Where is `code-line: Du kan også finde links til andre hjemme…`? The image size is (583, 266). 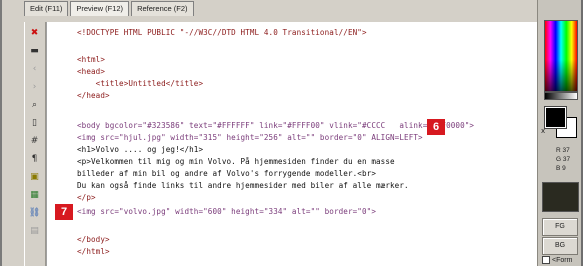
code-line: Du kan også finde links til andre hjemme… is located at coordinates (243, 185).